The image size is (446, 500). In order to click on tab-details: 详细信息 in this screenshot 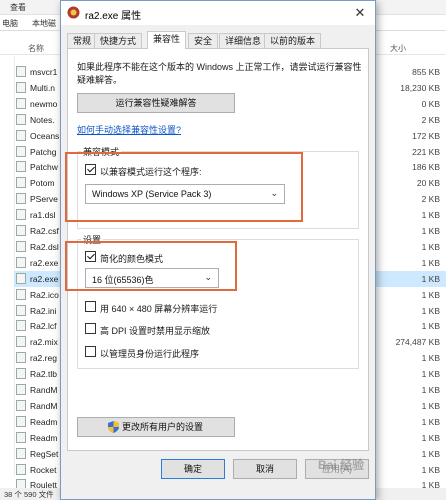, I will do `click(243, 40)`.